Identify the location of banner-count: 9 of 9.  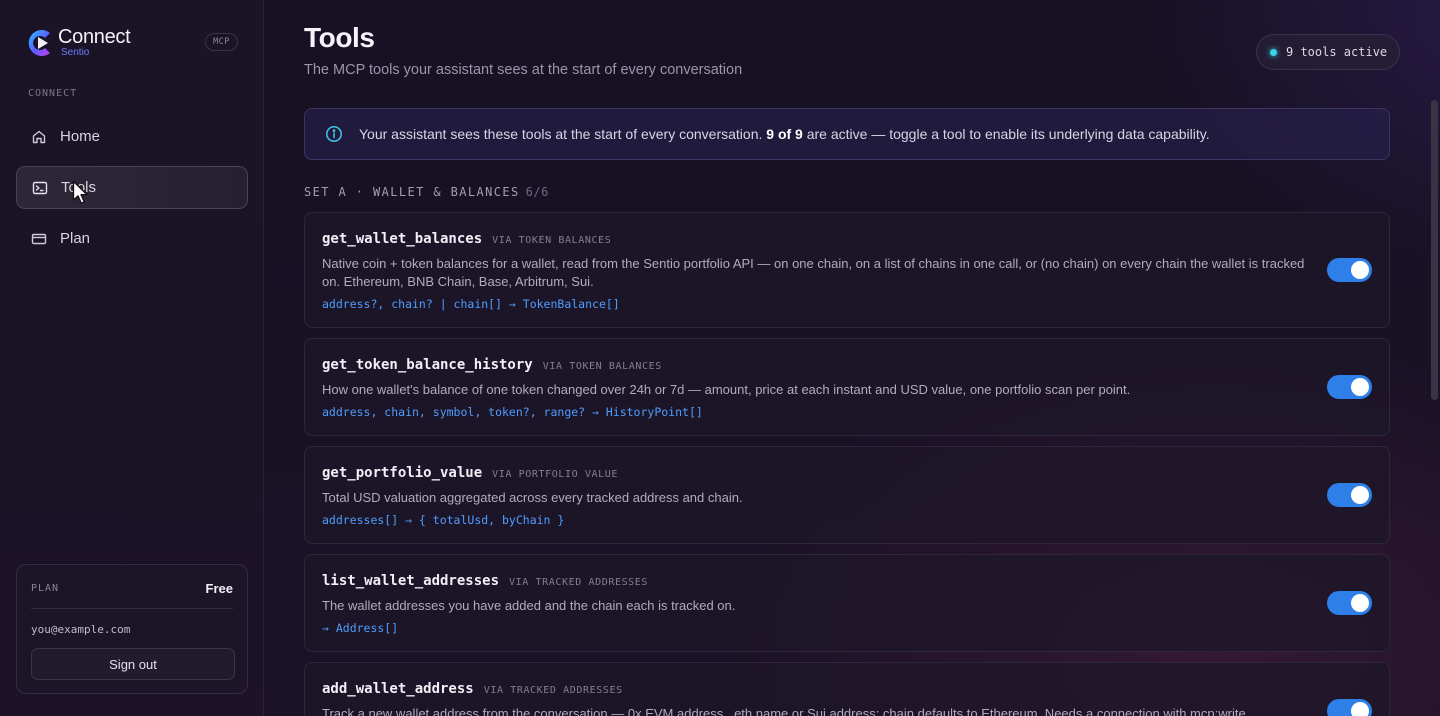
(784, 134).